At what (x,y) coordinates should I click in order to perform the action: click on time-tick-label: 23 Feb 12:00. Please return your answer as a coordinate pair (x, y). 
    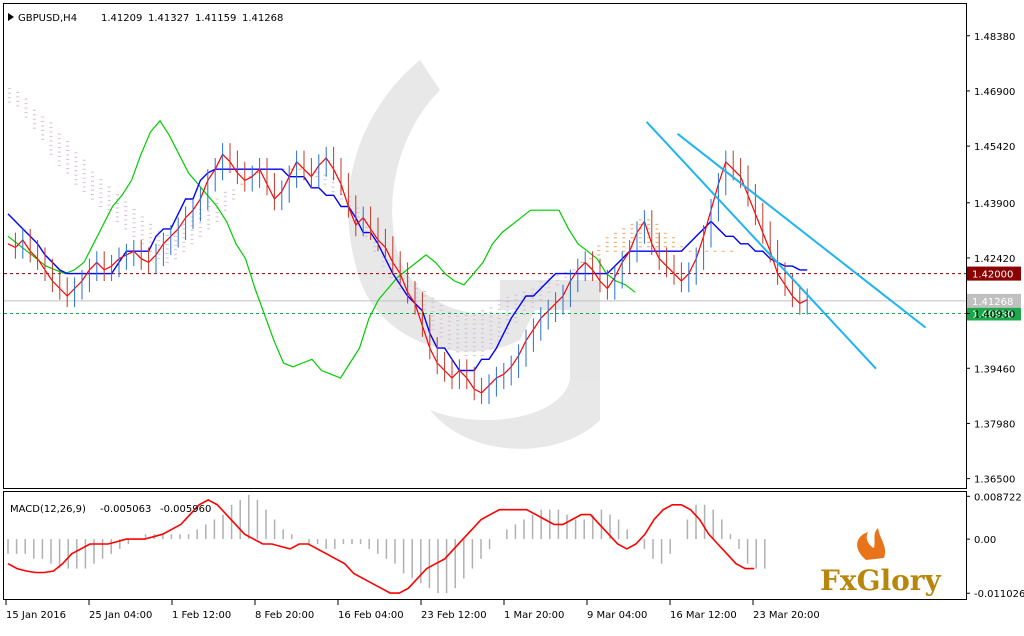
    Looking at the image, I should click on (454, 615).